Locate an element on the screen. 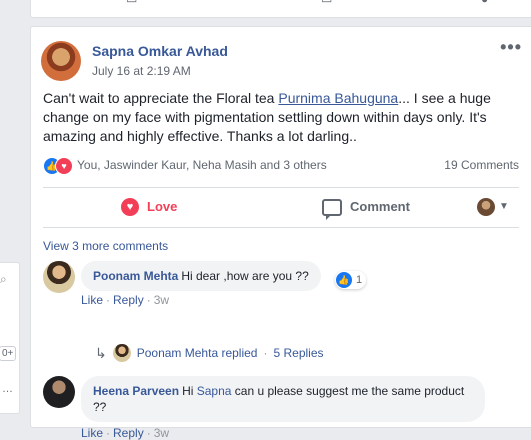 Image resolution: width=531 pixels, height=440 pixels. previous-post-card: ▭ ▭ ● is located at coordinates (280, 9).